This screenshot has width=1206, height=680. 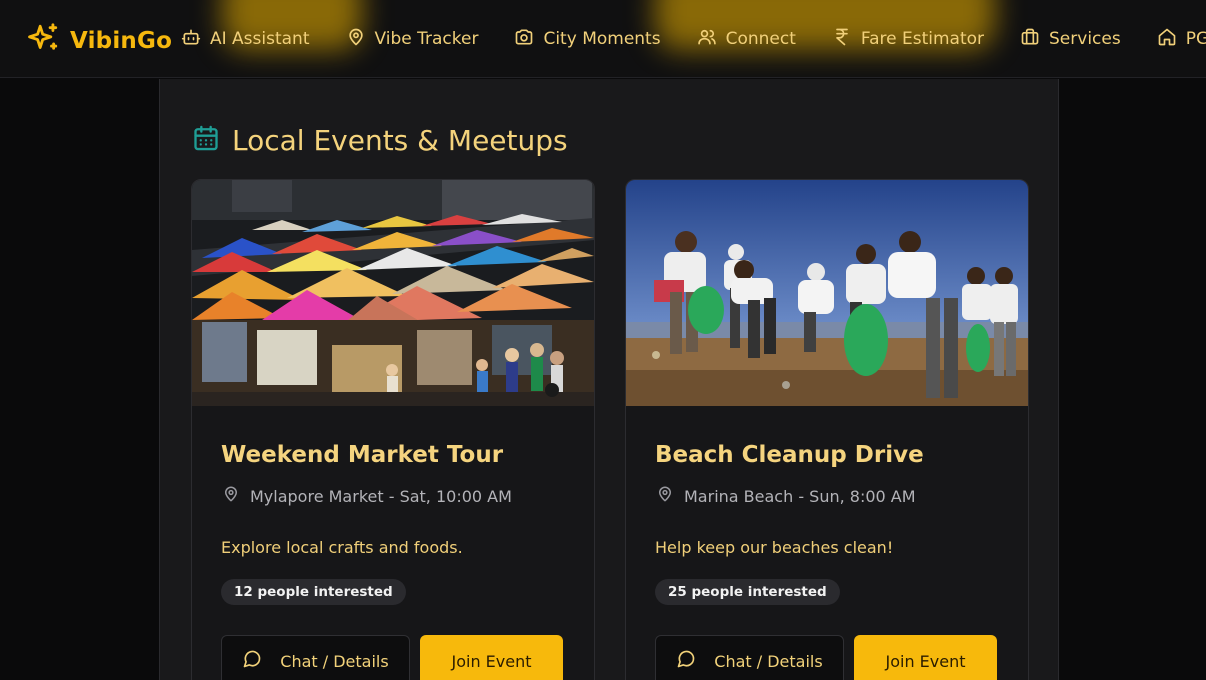 I want to click on nav-item-label: City Moments, so click(x=602, y=39).